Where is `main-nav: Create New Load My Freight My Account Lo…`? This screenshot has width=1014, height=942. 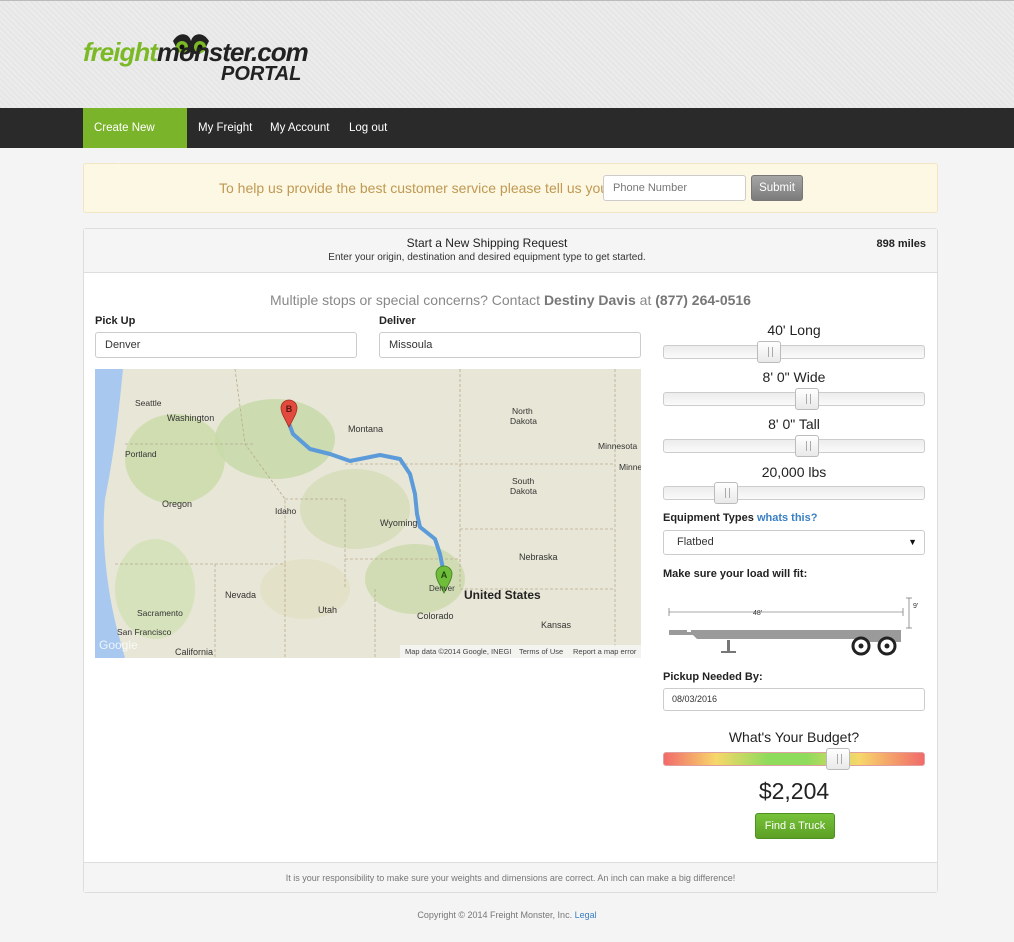
main-nav: Create New Load My Freight My Account Lo… is located at coordinates (507, 141).